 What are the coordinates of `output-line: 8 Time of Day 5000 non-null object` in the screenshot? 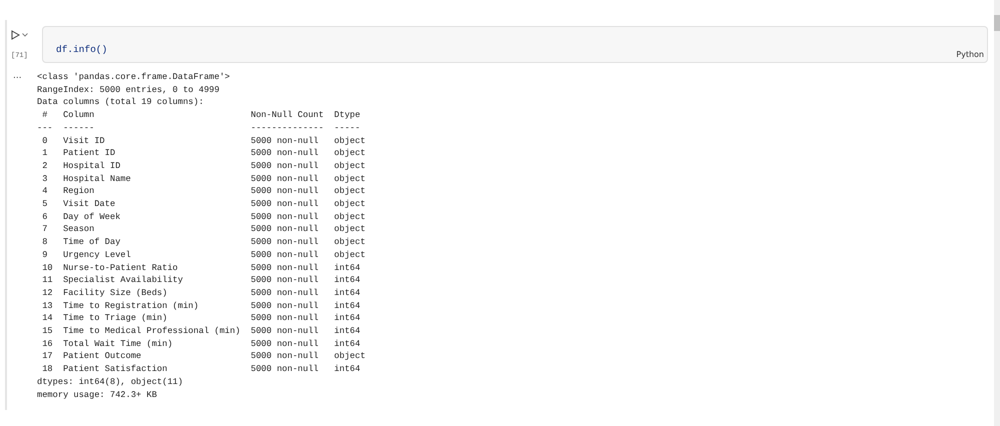 It's located at (203, 242).